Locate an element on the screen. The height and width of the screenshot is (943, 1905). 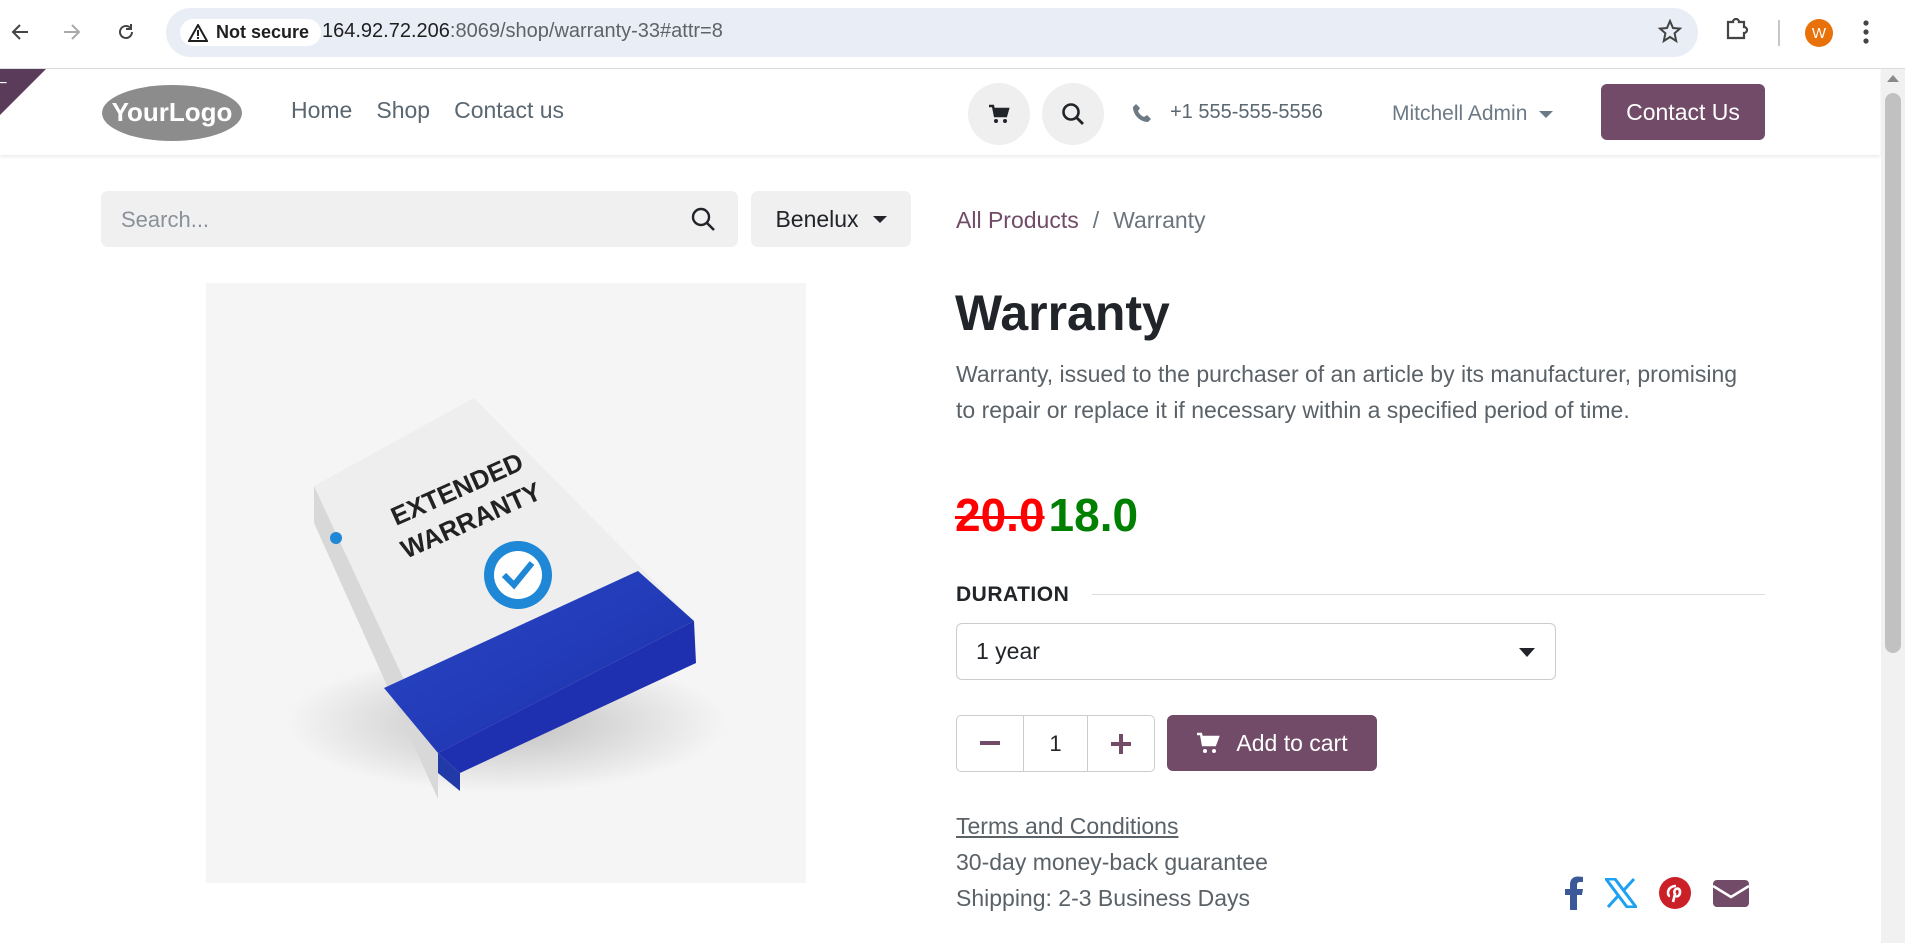
back-arrow-icon is located at coordinates (19, 32).